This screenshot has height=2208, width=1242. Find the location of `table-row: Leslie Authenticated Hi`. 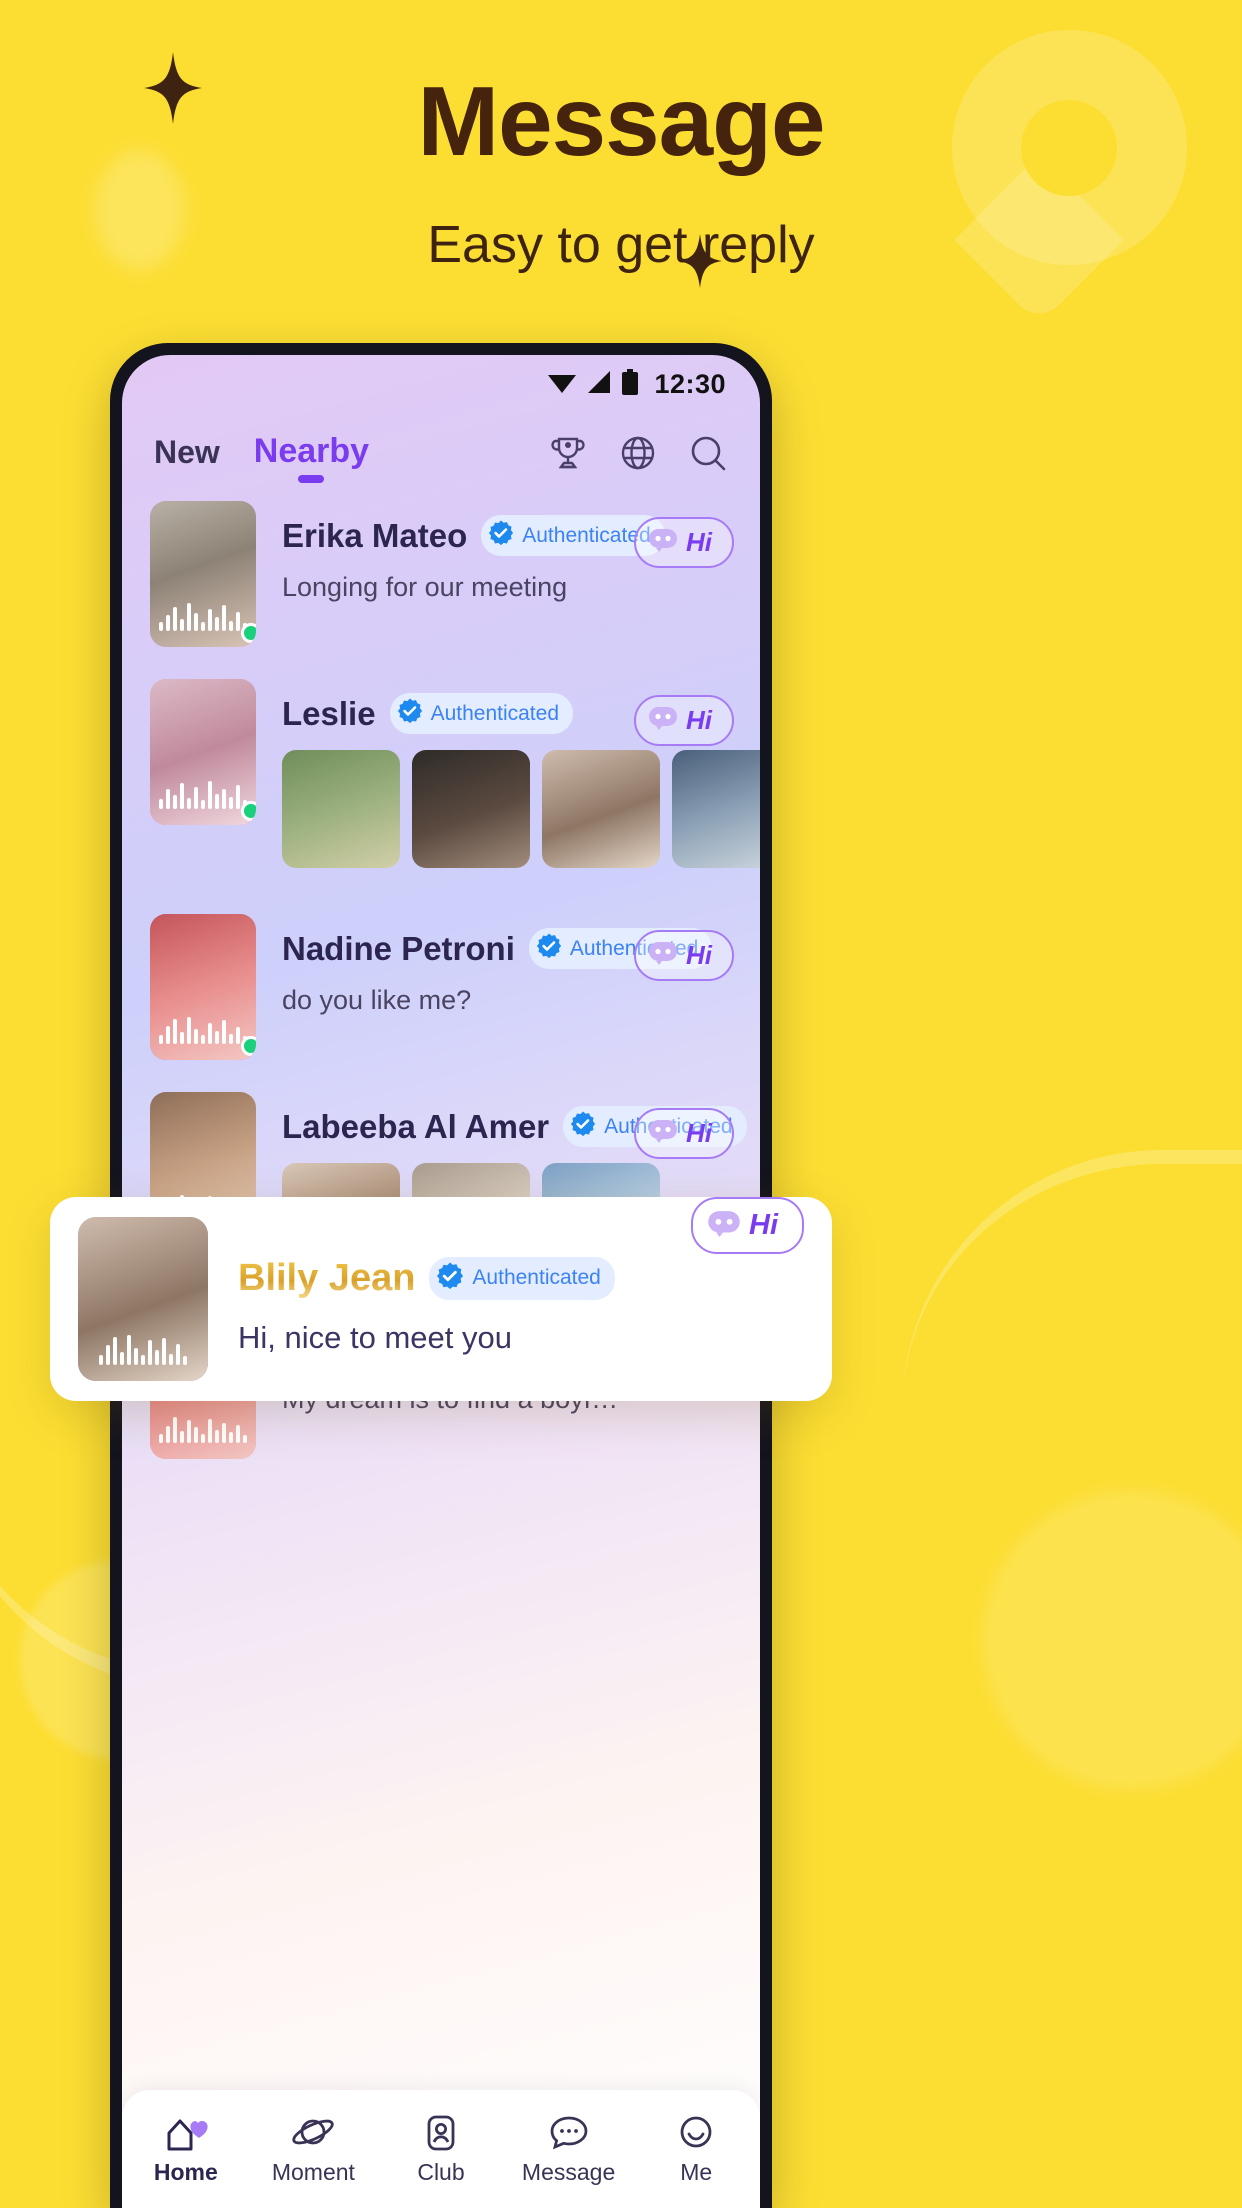

table-row: Leslie Authenticated Hi is located at coordinates (441, 773).